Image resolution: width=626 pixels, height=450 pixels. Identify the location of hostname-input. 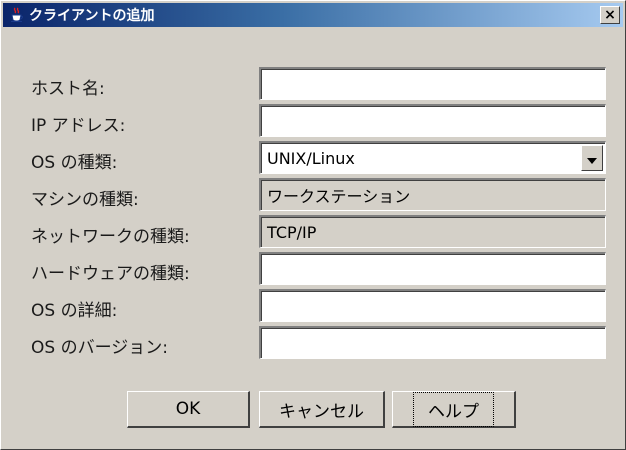
(432, 83).